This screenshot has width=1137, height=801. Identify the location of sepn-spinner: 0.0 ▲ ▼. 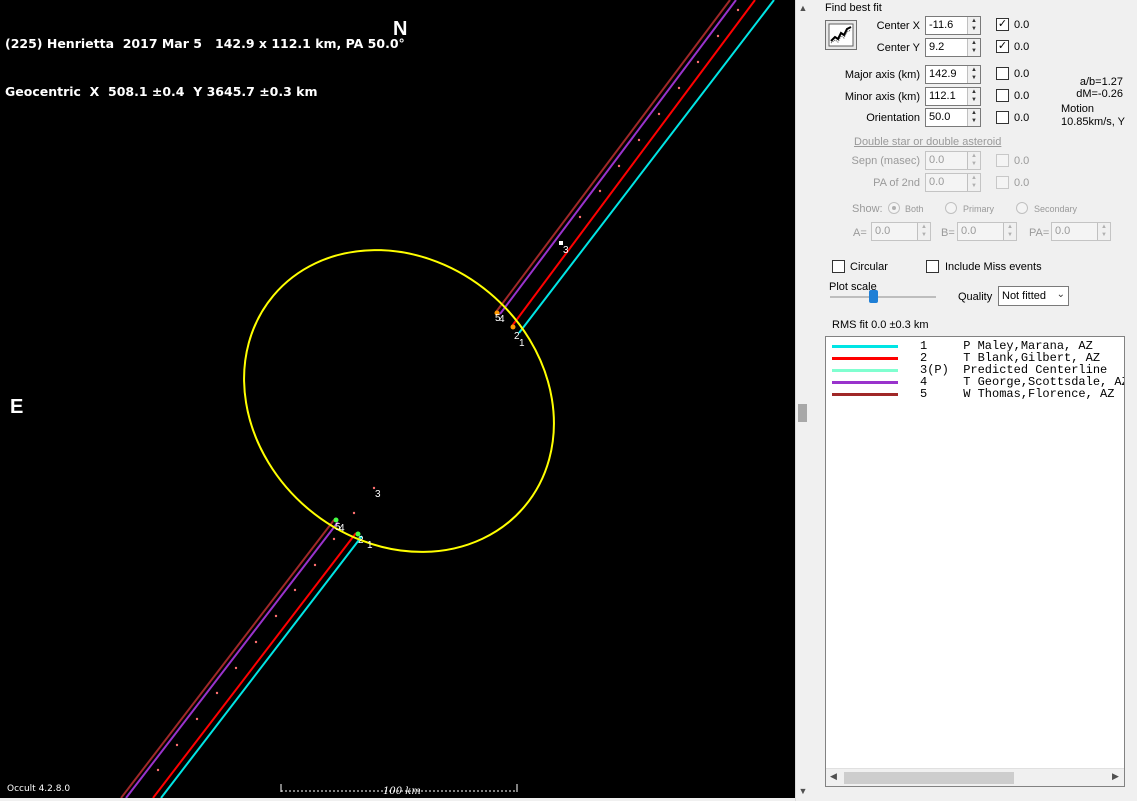
(953, 160).